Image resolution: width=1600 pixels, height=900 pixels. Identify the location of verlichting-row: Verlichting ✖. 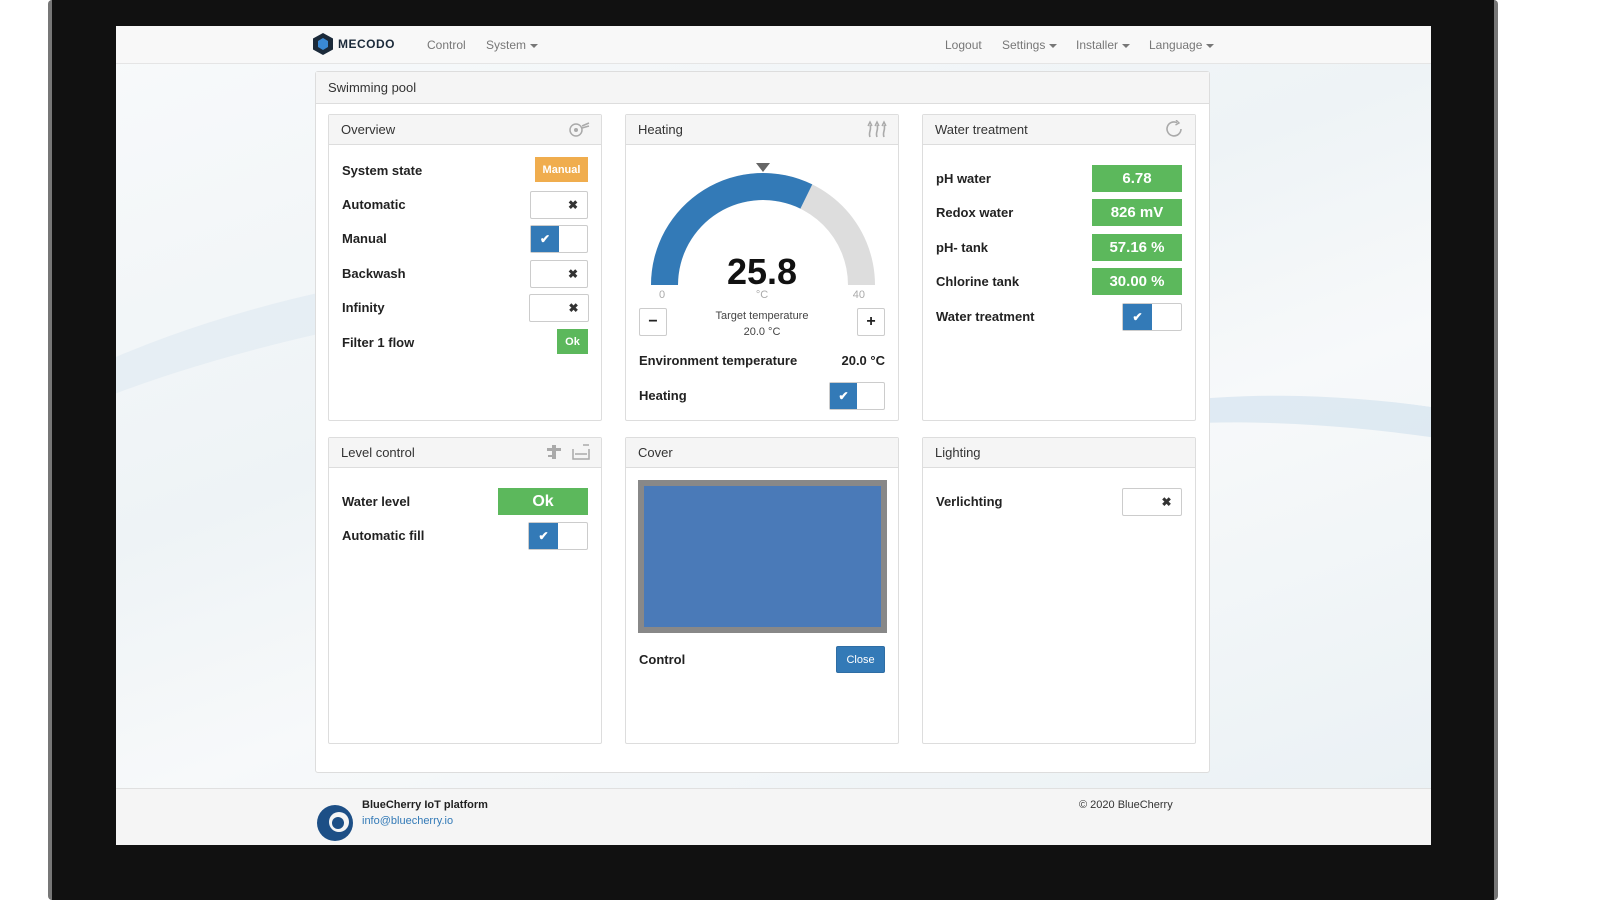
(1059, 502).